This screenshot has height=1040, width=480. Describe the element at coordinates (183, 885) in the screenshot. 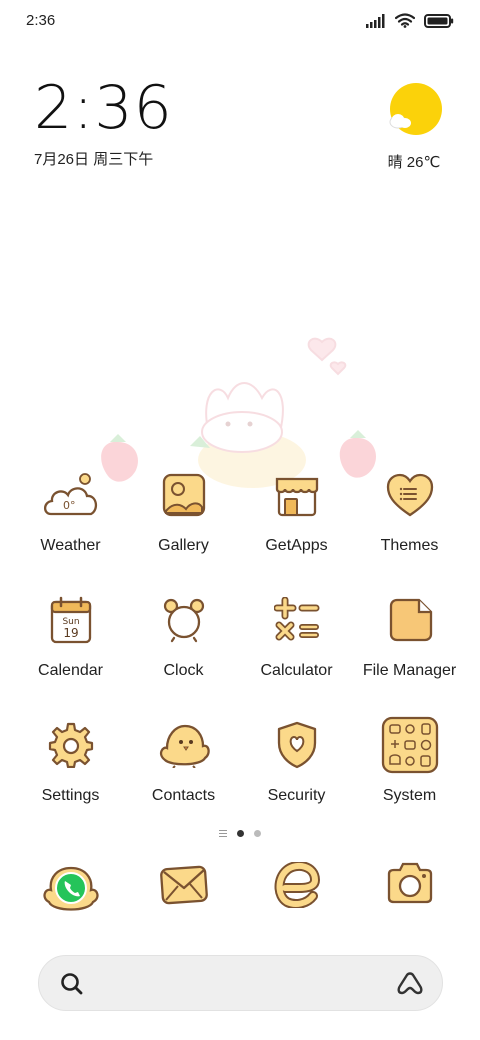

I see `mail-icon` at that location.